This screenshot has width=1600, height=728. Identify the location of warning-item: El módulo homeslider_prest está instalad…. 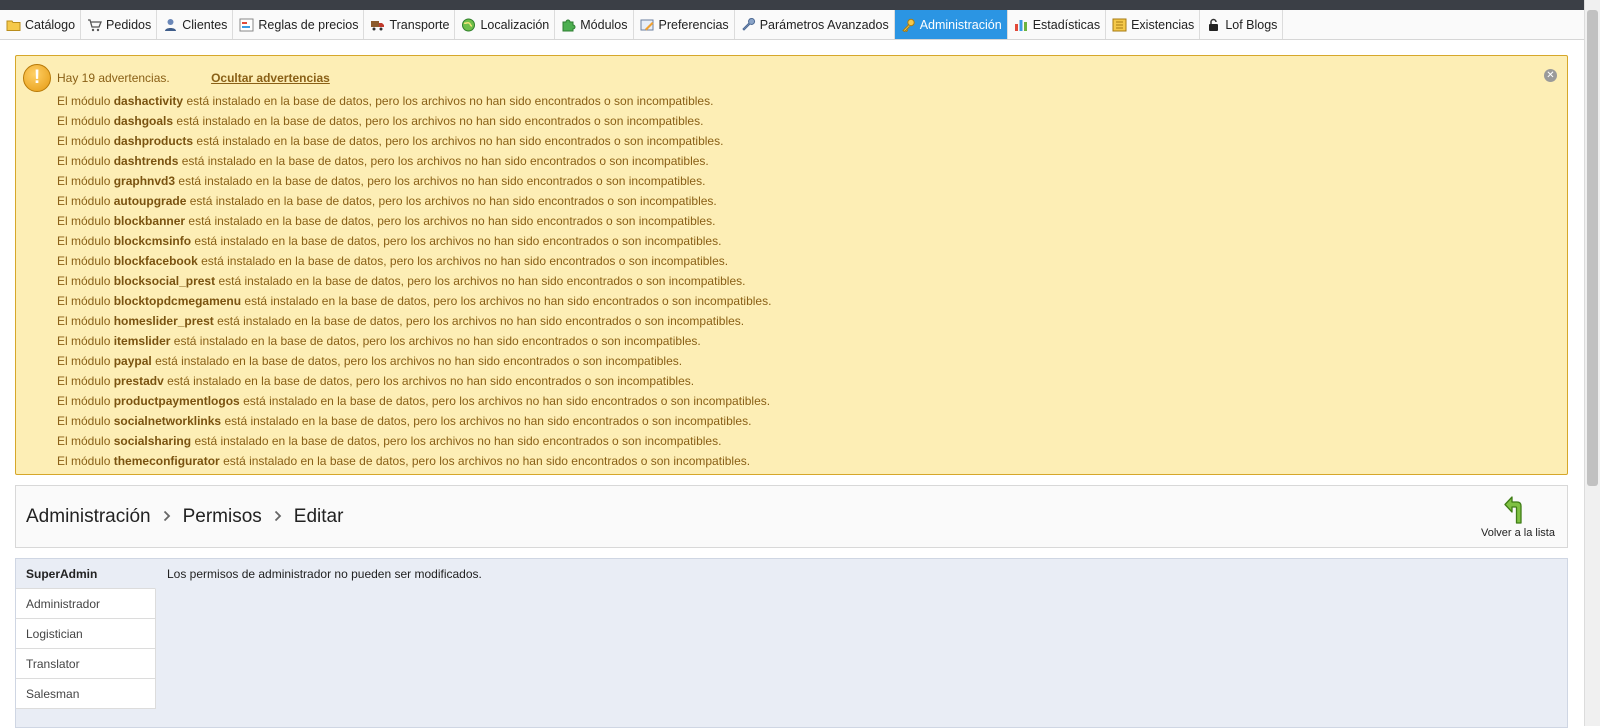
(414, 321).